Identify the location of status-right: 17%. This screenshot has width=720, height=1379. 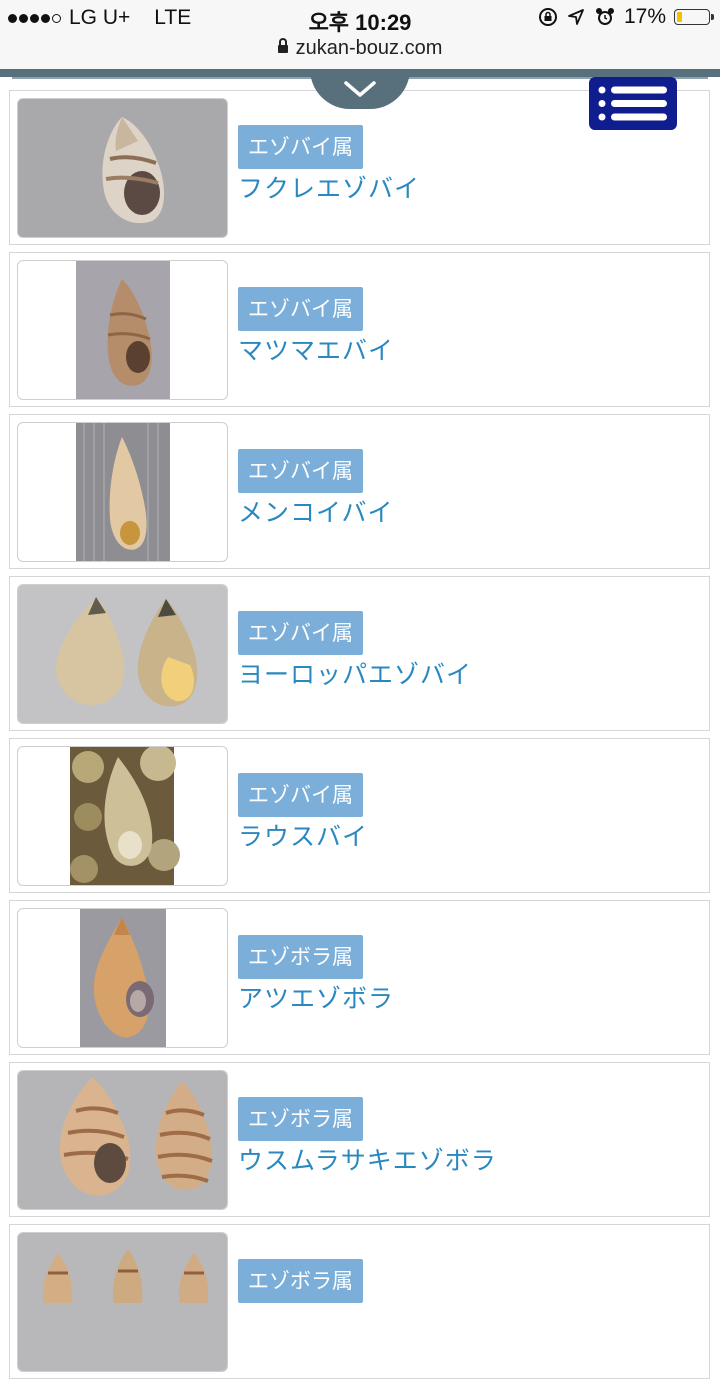
(626, 17).